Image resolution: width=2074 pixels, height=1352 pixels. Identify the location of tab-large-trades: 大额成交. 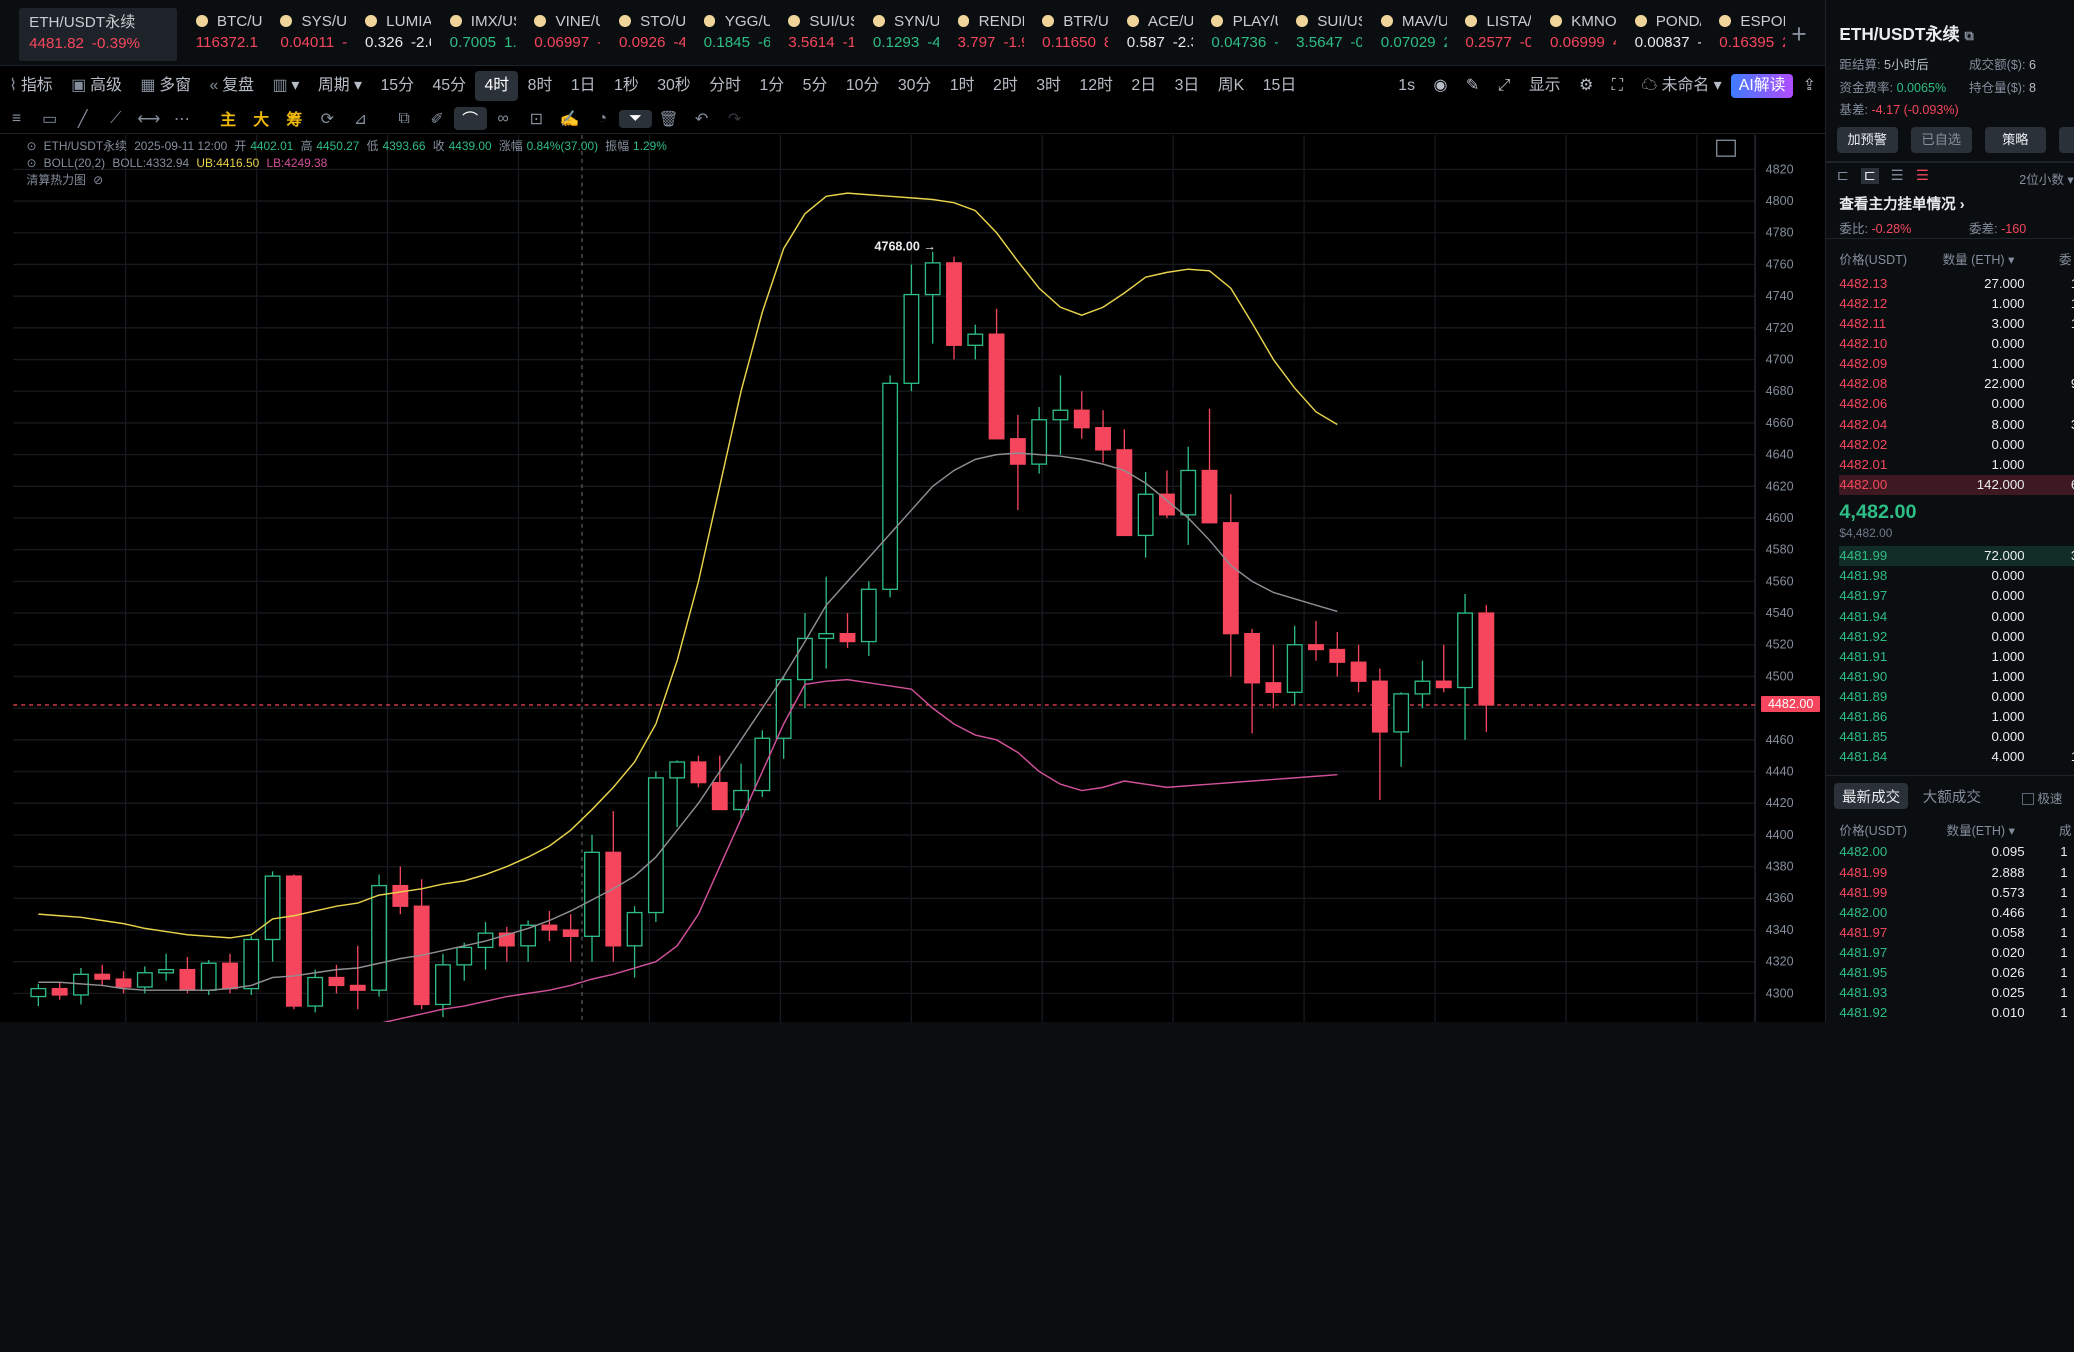
(1952, 796).